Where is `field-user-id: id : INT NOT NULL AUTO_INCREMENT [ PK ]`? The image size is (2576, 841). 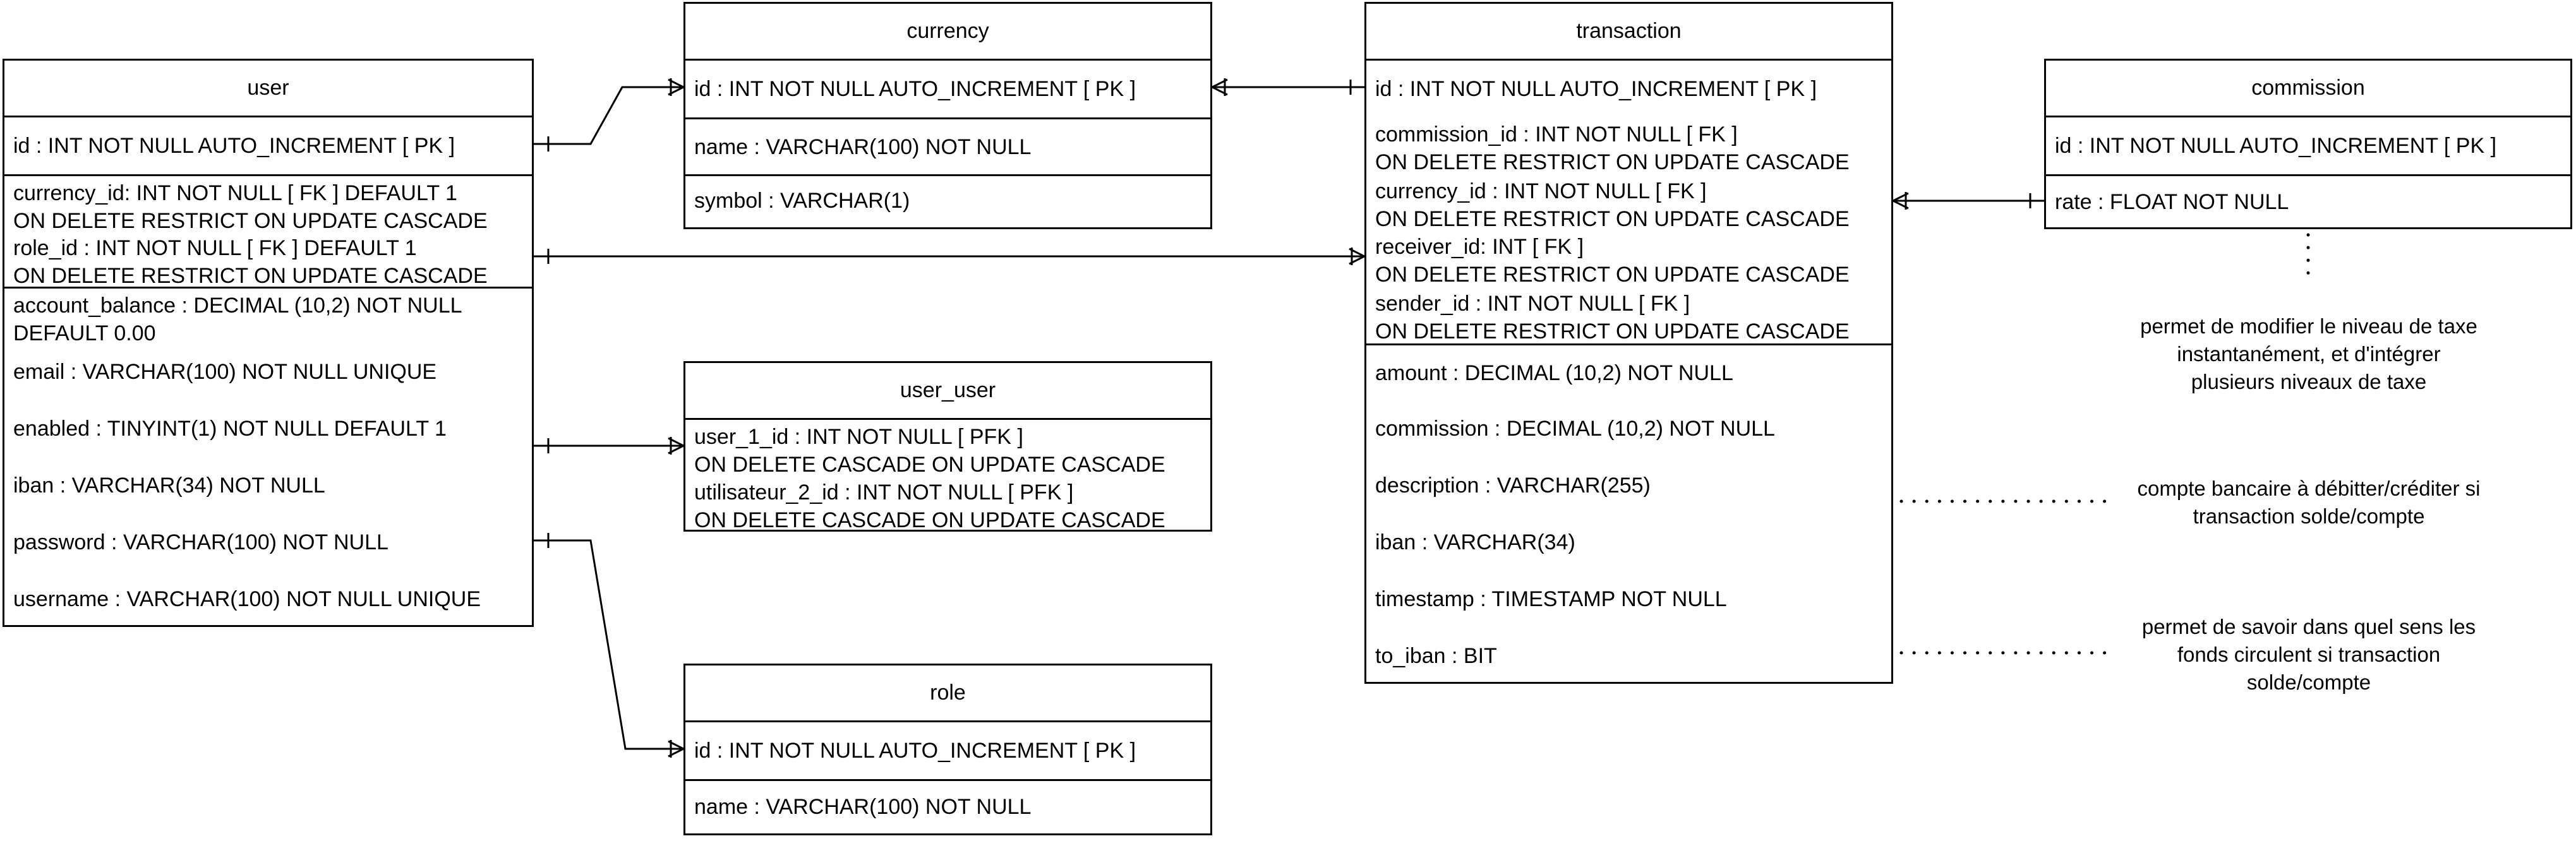 field-user-id: id : INT NOT NULL AUTO_INCREMENT [ PK ] is located at coordinates (268, 145).